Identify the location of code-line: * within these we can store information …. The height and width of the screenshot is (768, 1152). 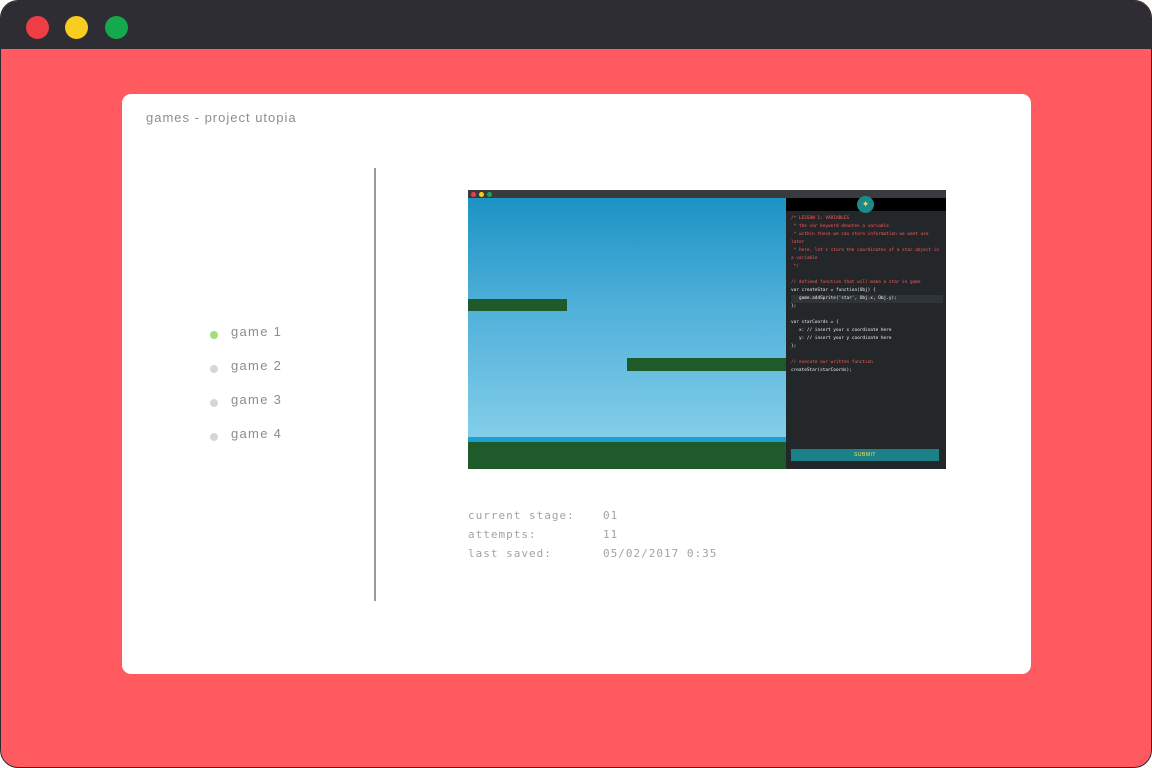
(861, 238).